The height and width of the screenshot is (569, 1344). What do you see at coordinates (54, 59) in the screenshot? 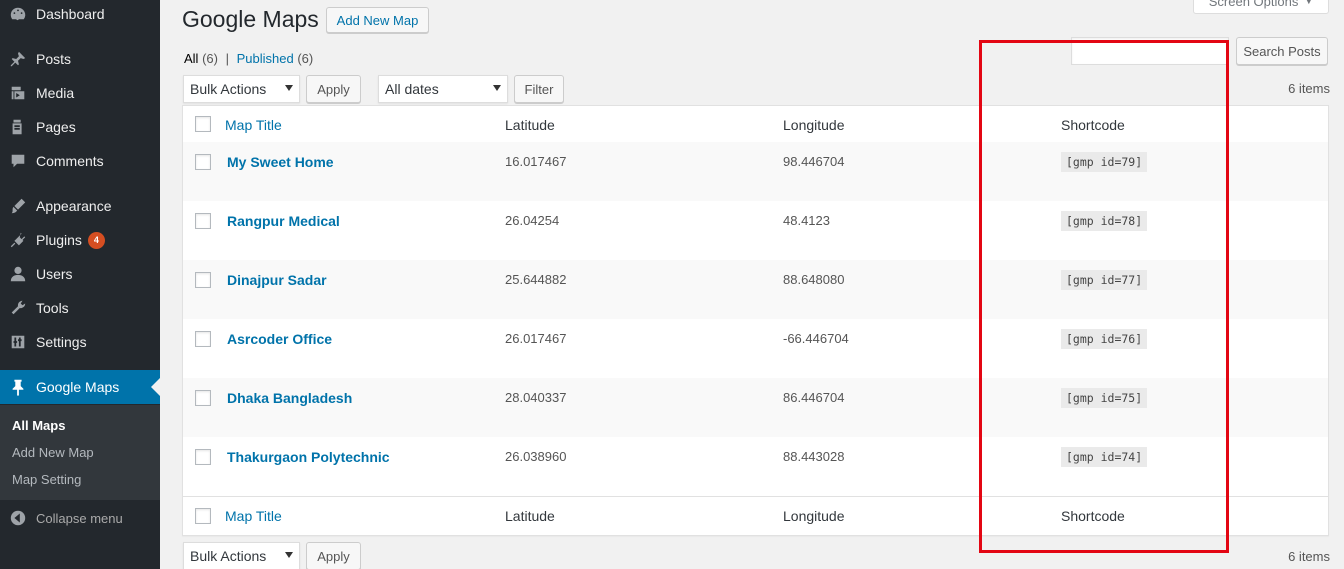
I see `sidebar-item-label: Posts` at bounding box center [54, 59].